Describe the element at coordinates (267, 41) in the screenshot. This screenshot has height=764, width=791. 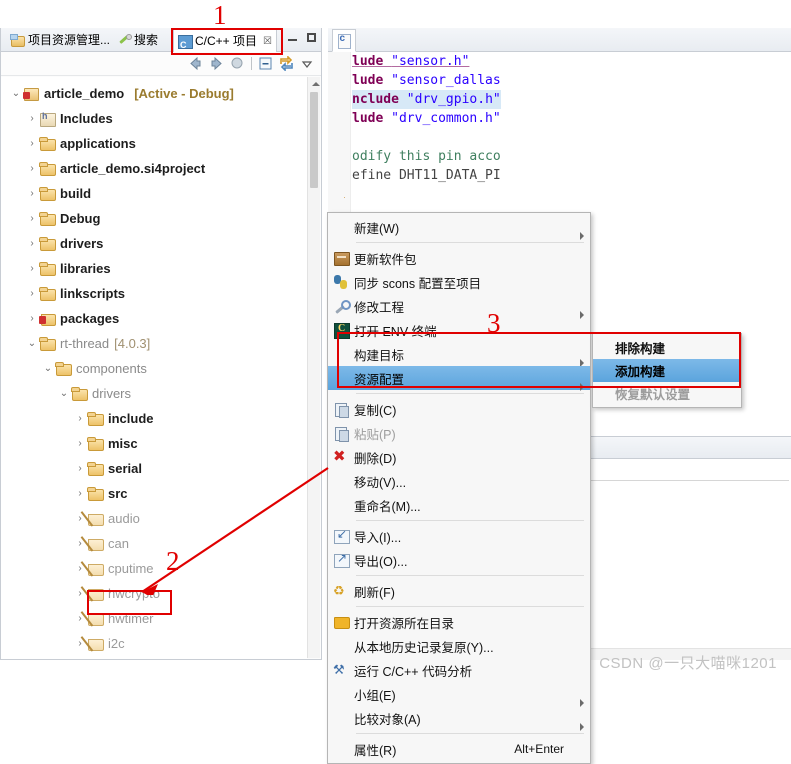
I see `close-icon: ☒` at that location.